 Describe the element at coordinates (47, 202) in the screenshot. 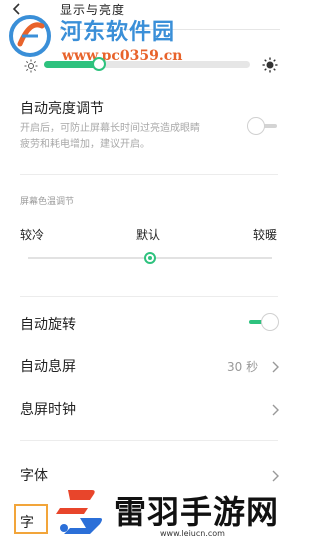

I see `color-temperature-section-label: 屏幕色温调节` at that location.